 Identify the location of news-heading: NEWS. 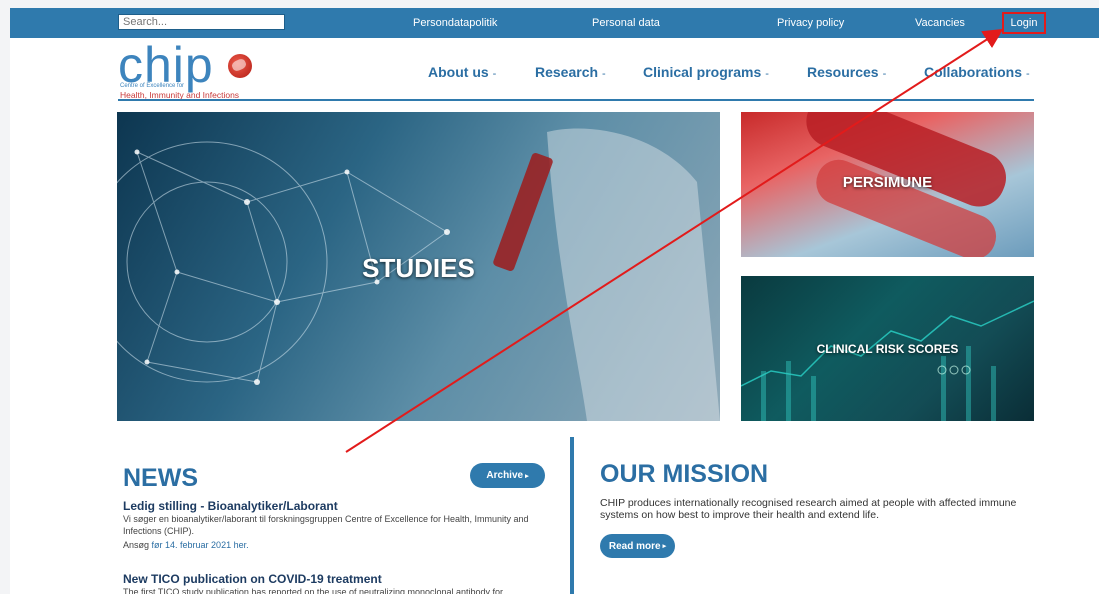
(160, 478).